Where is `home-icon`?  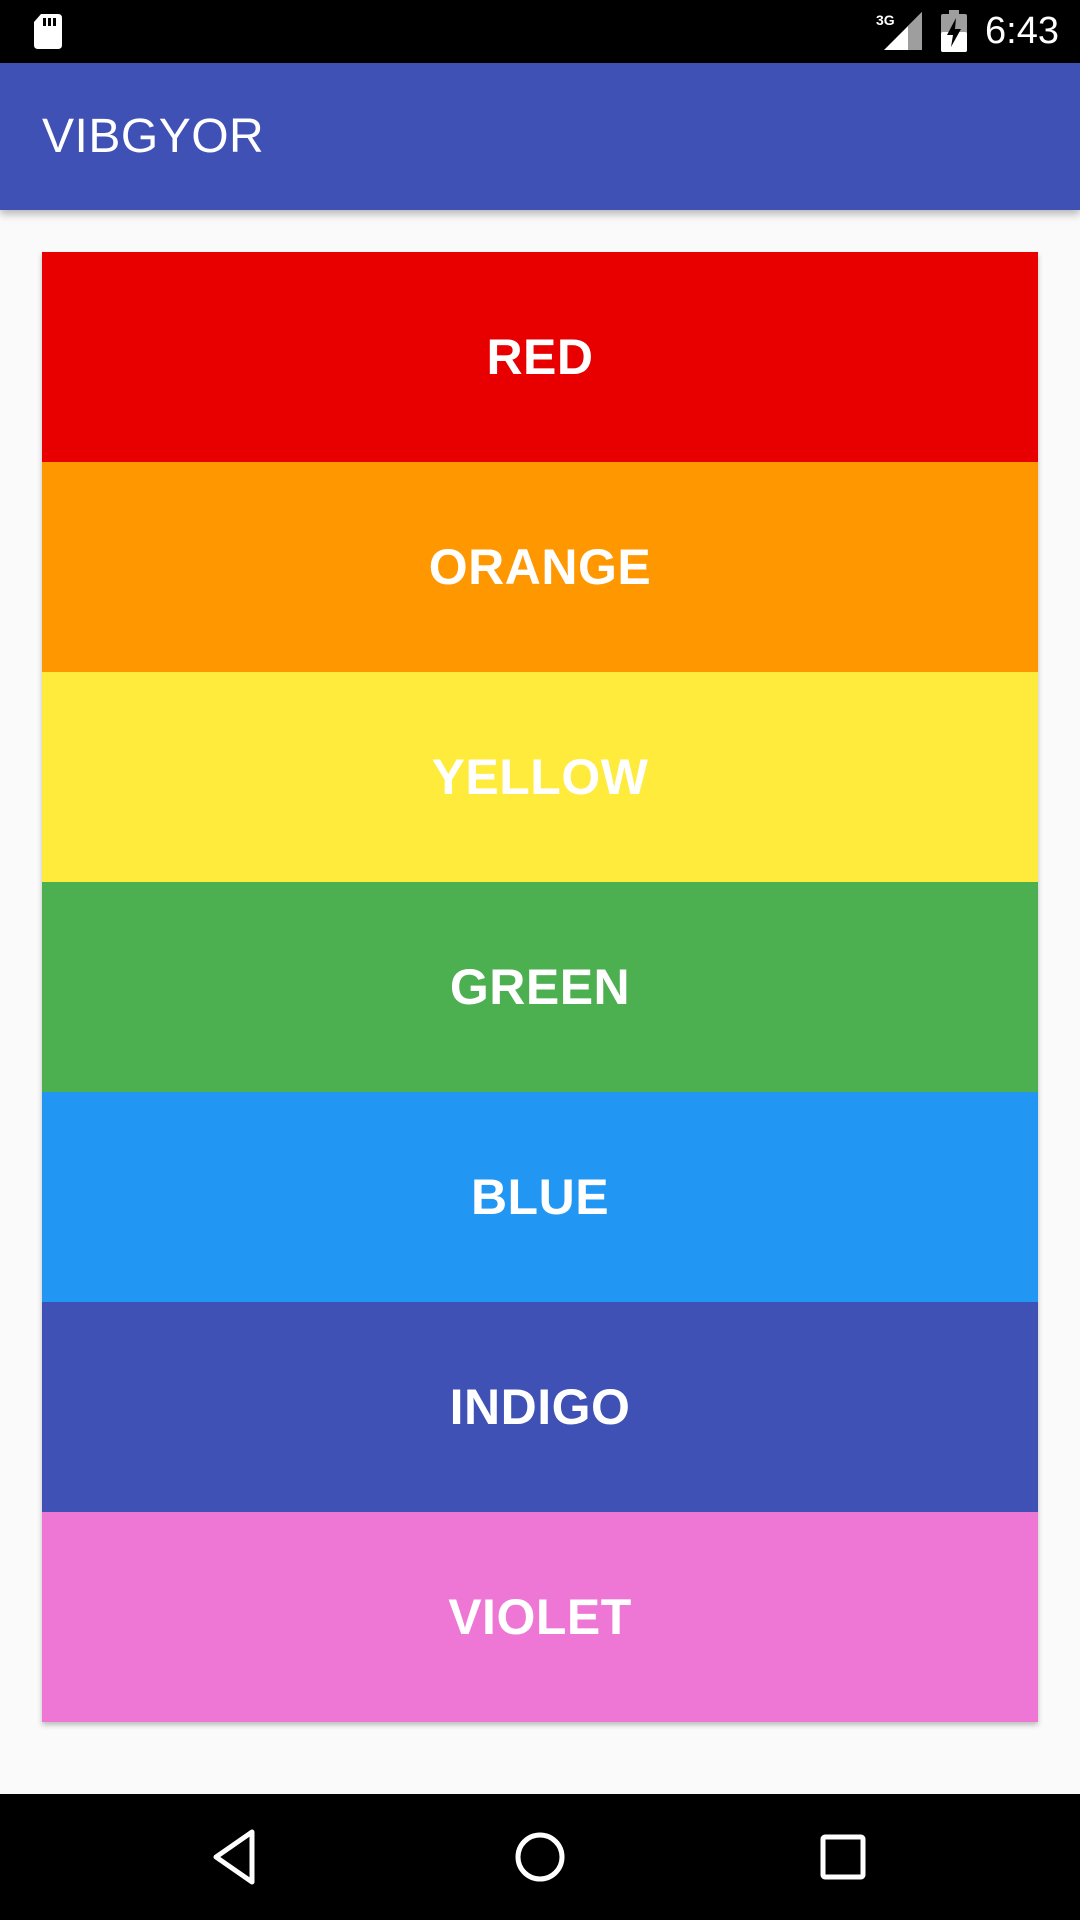 home-icon is located at coordinates (540, 1857).